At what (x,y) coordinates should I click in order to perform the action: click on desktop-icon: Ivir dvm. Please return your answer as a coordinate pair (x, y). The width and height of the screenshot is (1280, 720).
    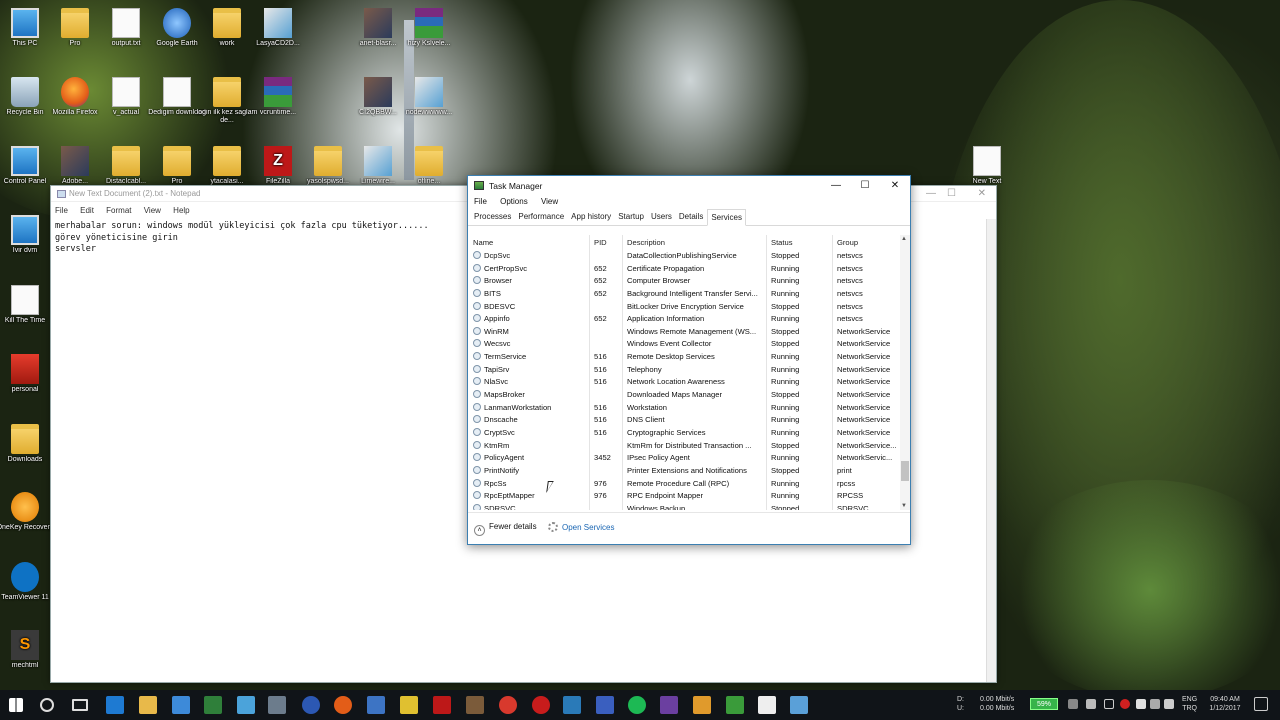
    Looking at the image, I should click on (28, 235).